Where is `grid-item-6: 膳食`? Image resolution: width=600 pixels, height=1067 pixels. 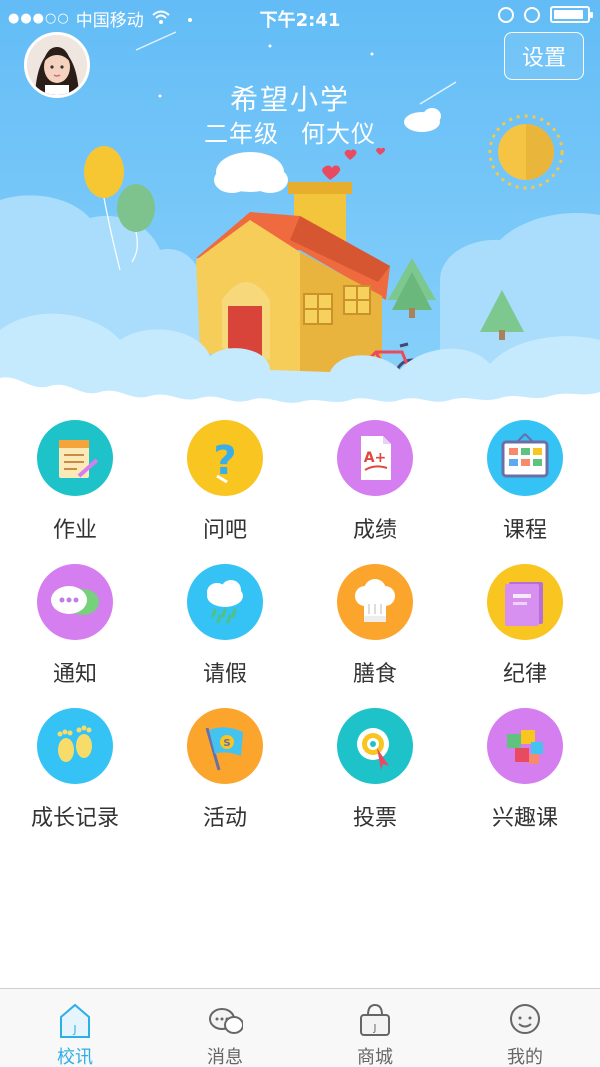 grid-item-6: 膳食 is located at coordinates (375, 624).